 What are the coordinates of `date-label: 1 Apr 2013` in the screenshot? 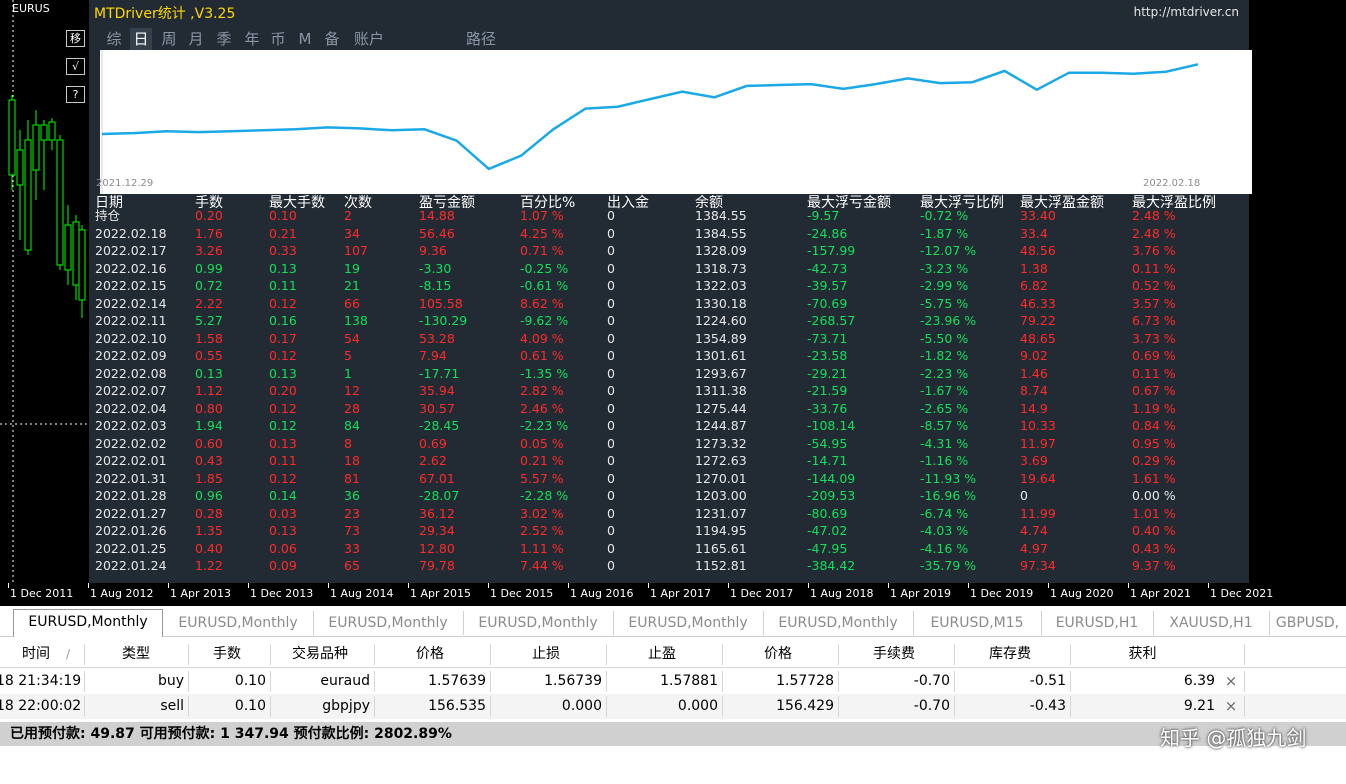 It's located at (201, 593).